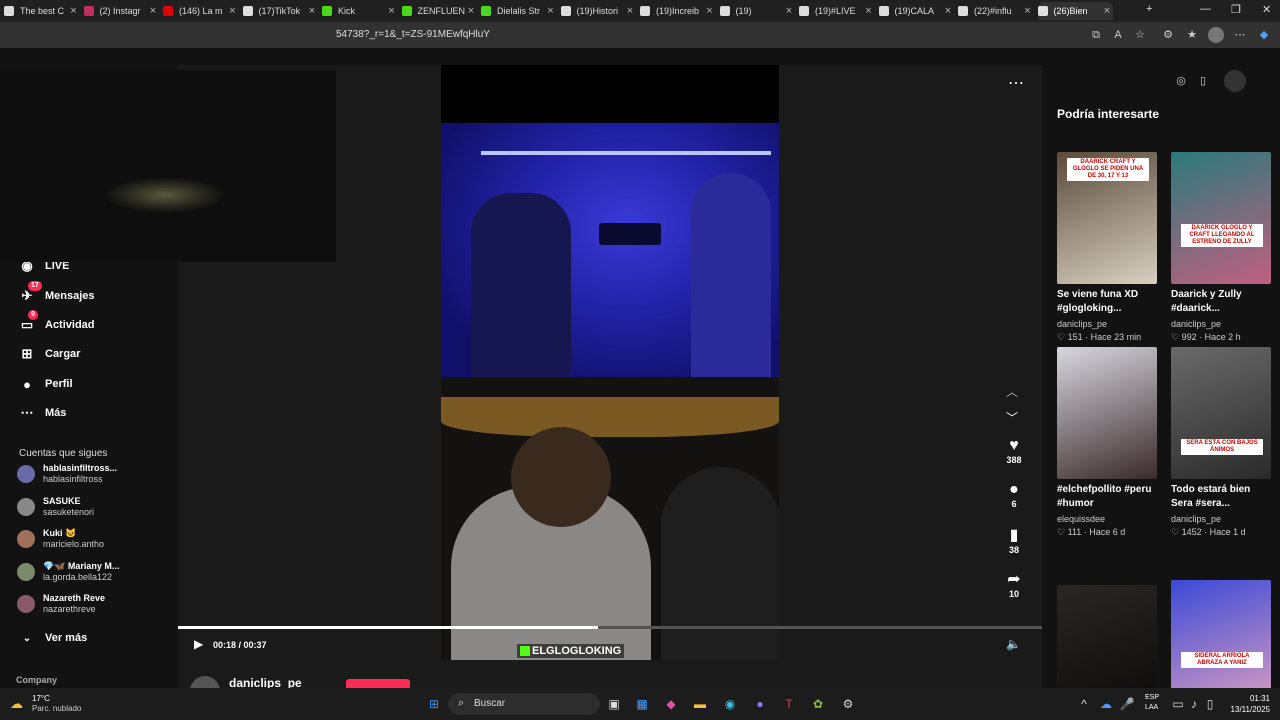 Image resolution: width=1280 pixels, height=720 pixels. Describe the element at coordinates (678, 11) in the screenshot. I see `browser-tab: (19)Increib ×` at that location.